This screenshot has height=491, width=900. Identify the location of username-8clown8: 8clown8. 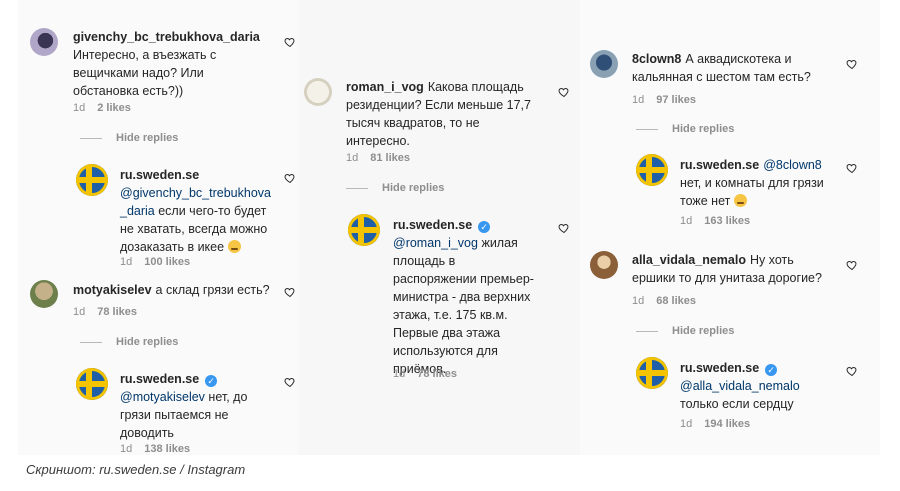
(656, 59).